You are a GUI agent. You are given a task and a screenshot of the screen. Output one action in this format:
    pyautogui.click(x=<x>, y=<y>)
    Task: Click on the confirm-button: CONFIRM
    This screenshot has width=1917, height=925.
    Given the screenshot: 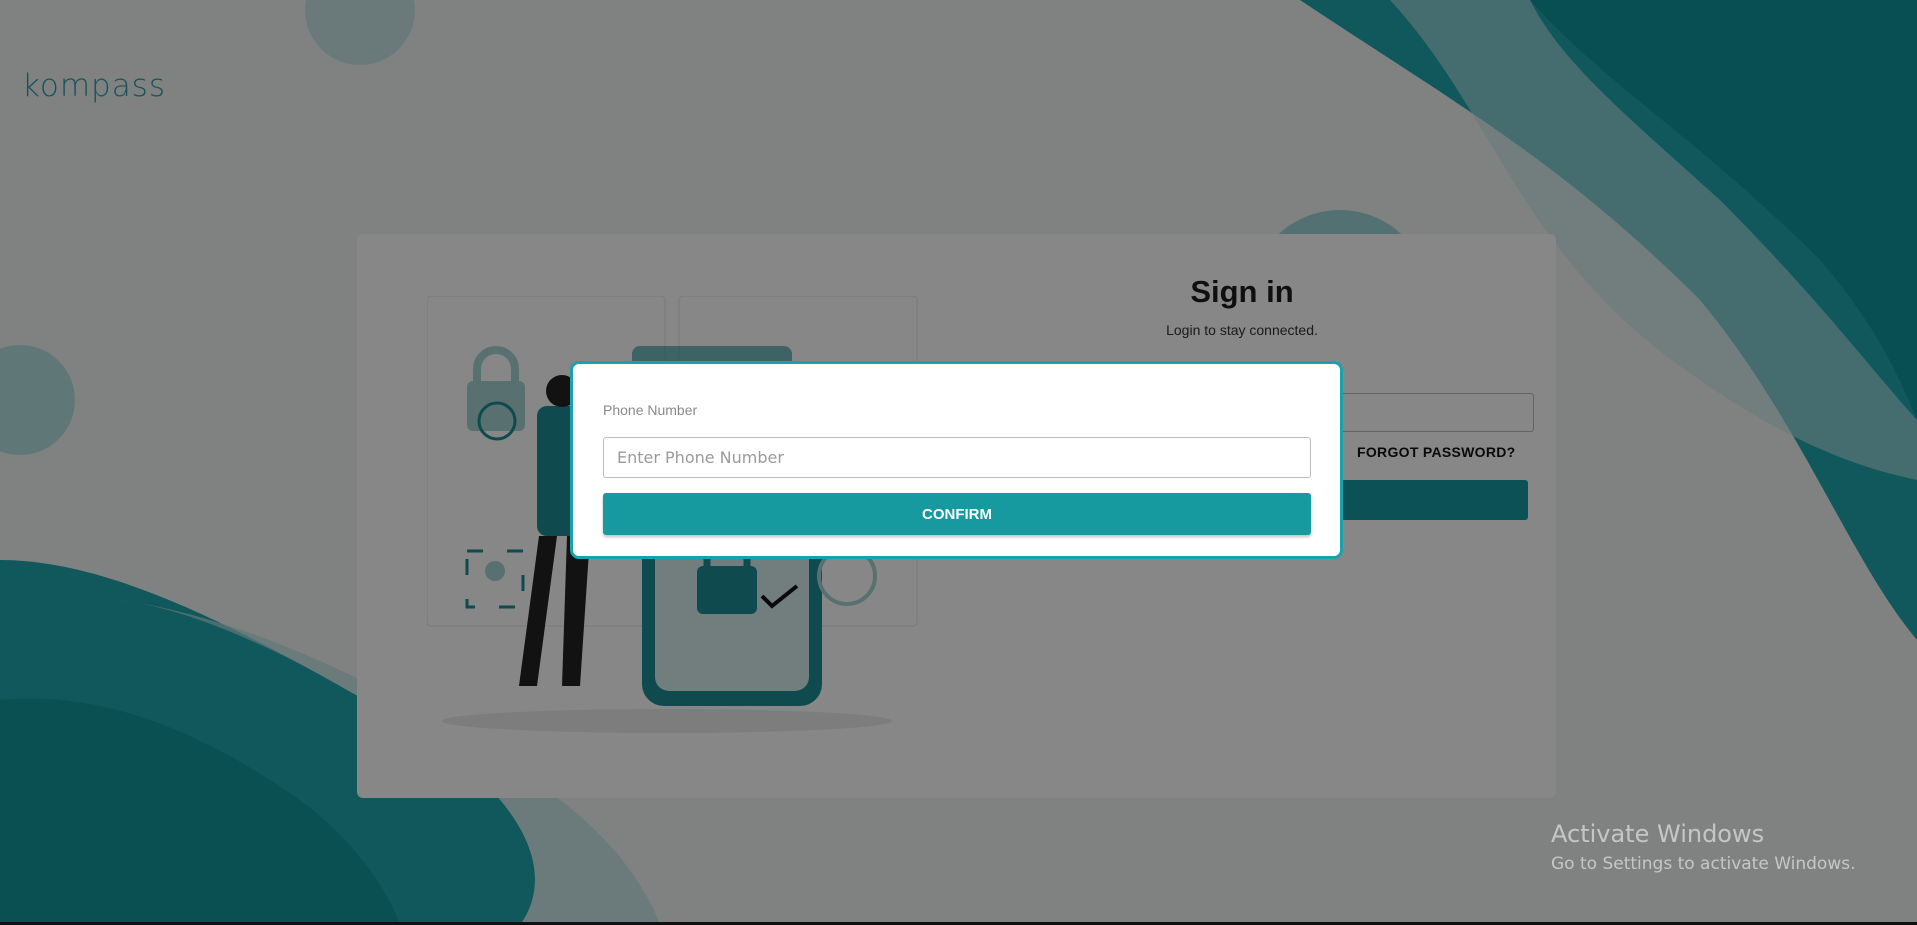 What is the action you would take?
    pyautogui.click(x=957, y=514)
    